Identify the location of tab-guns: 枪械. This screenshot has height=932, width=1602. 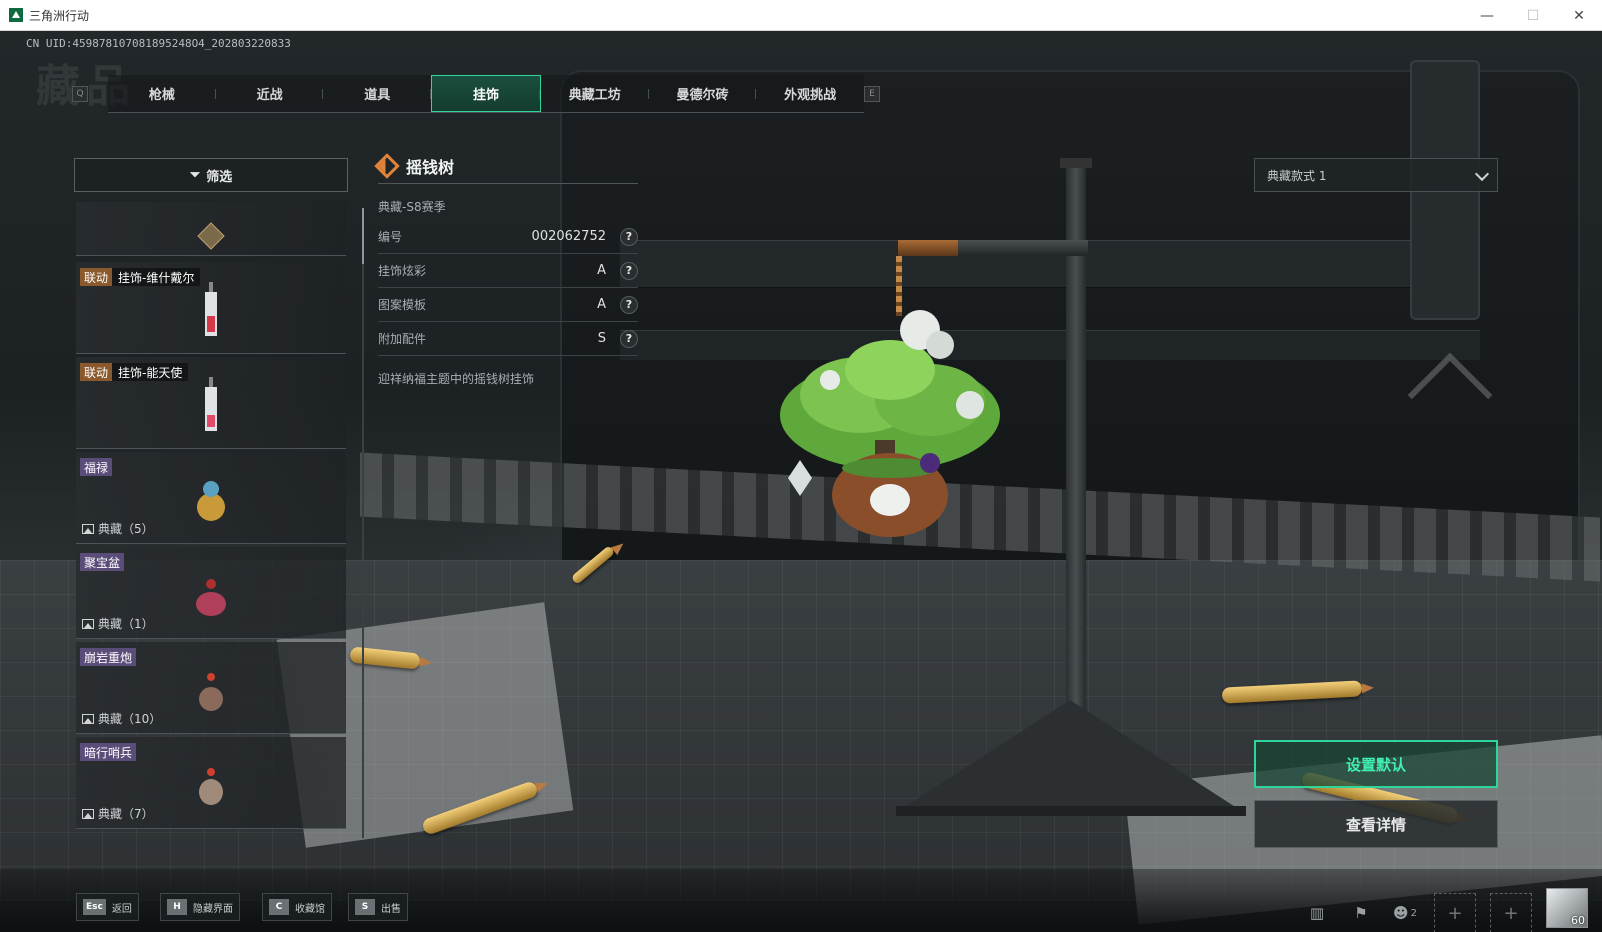
(162, 93).